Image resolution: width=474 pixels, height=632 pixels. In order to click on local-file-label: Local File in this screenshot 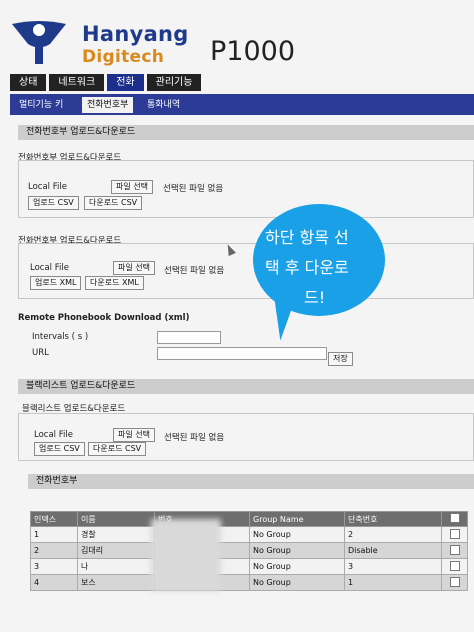, I will do `click(47, 187)`.